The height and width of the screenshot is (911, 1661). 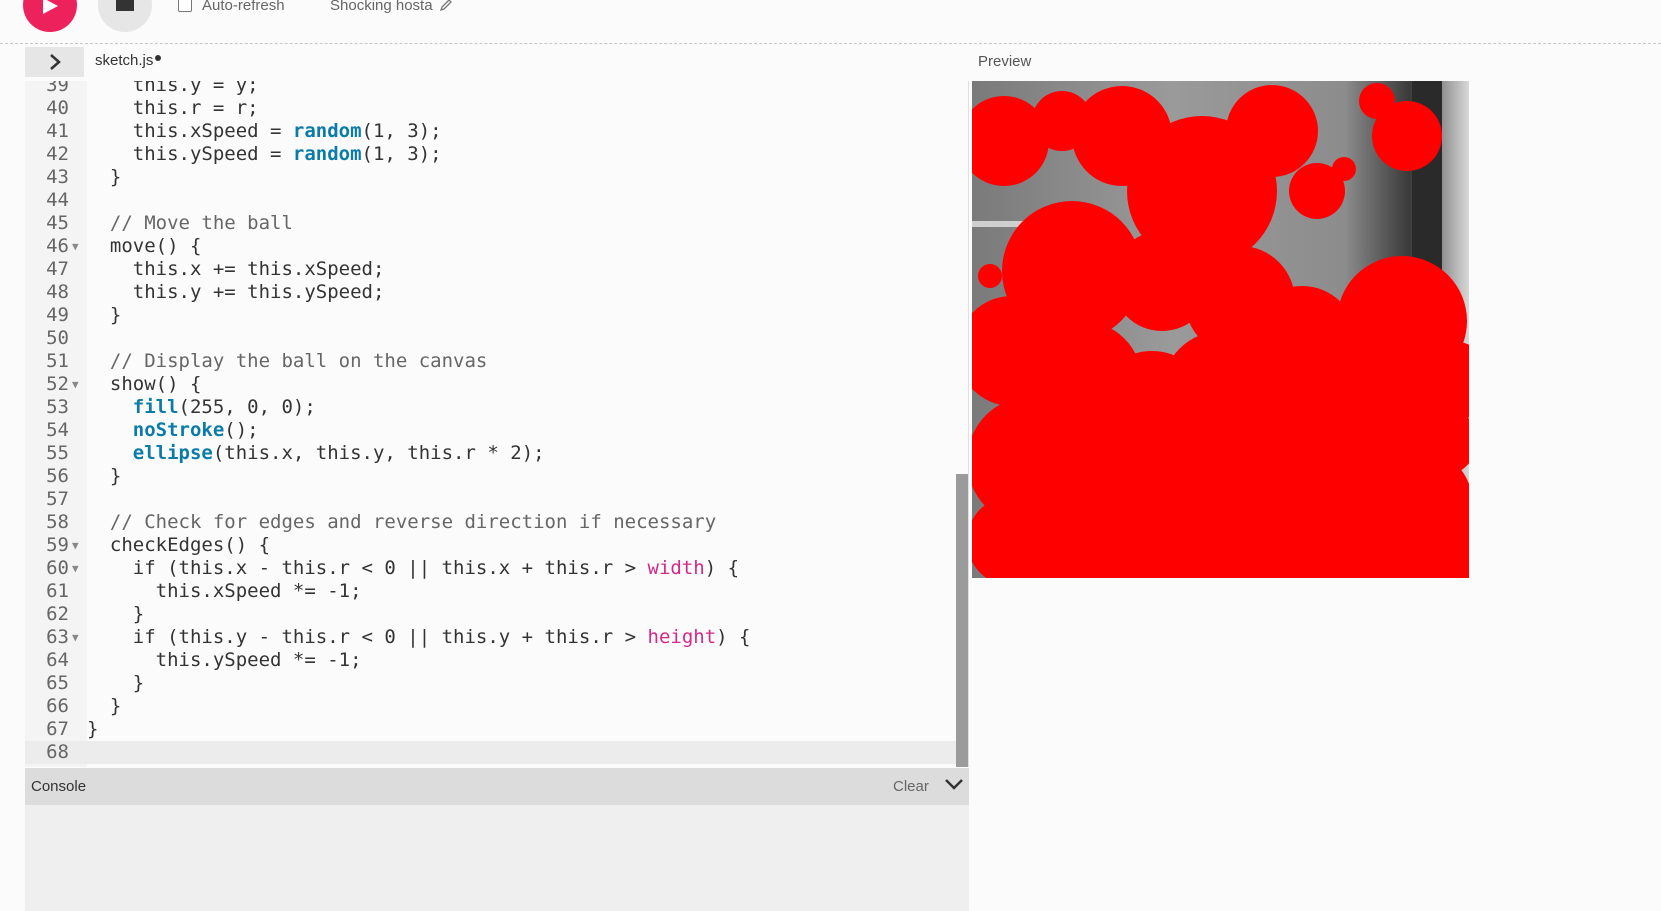 I want to click on code-line: 52 ▼ show() {, so click(x=492, y=384).